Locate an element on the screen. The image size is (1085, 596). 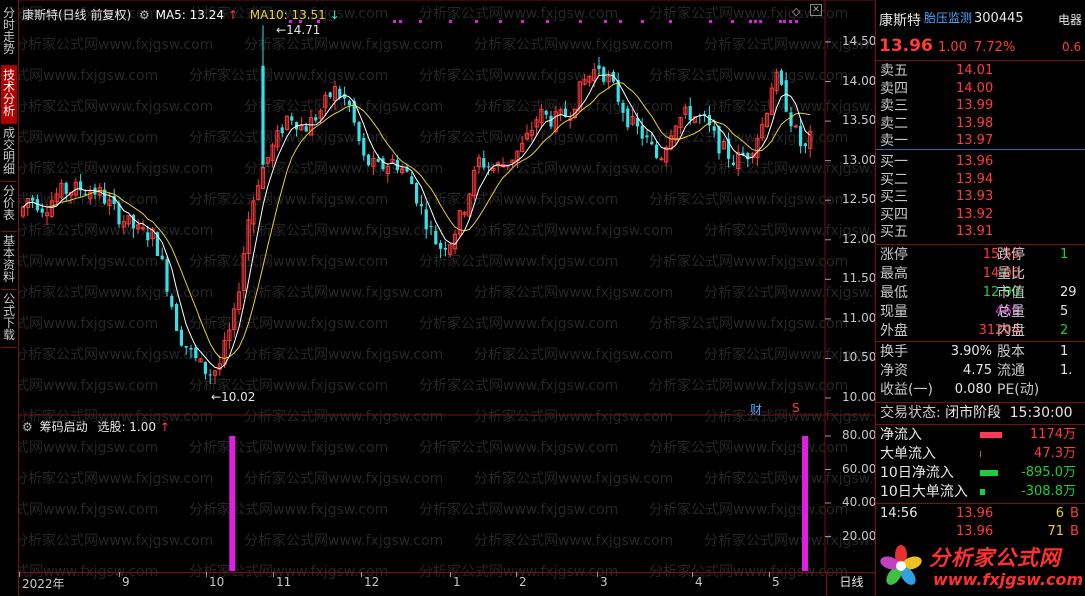
tab-price-table: 分价表 is located at coordinates (9, 207).